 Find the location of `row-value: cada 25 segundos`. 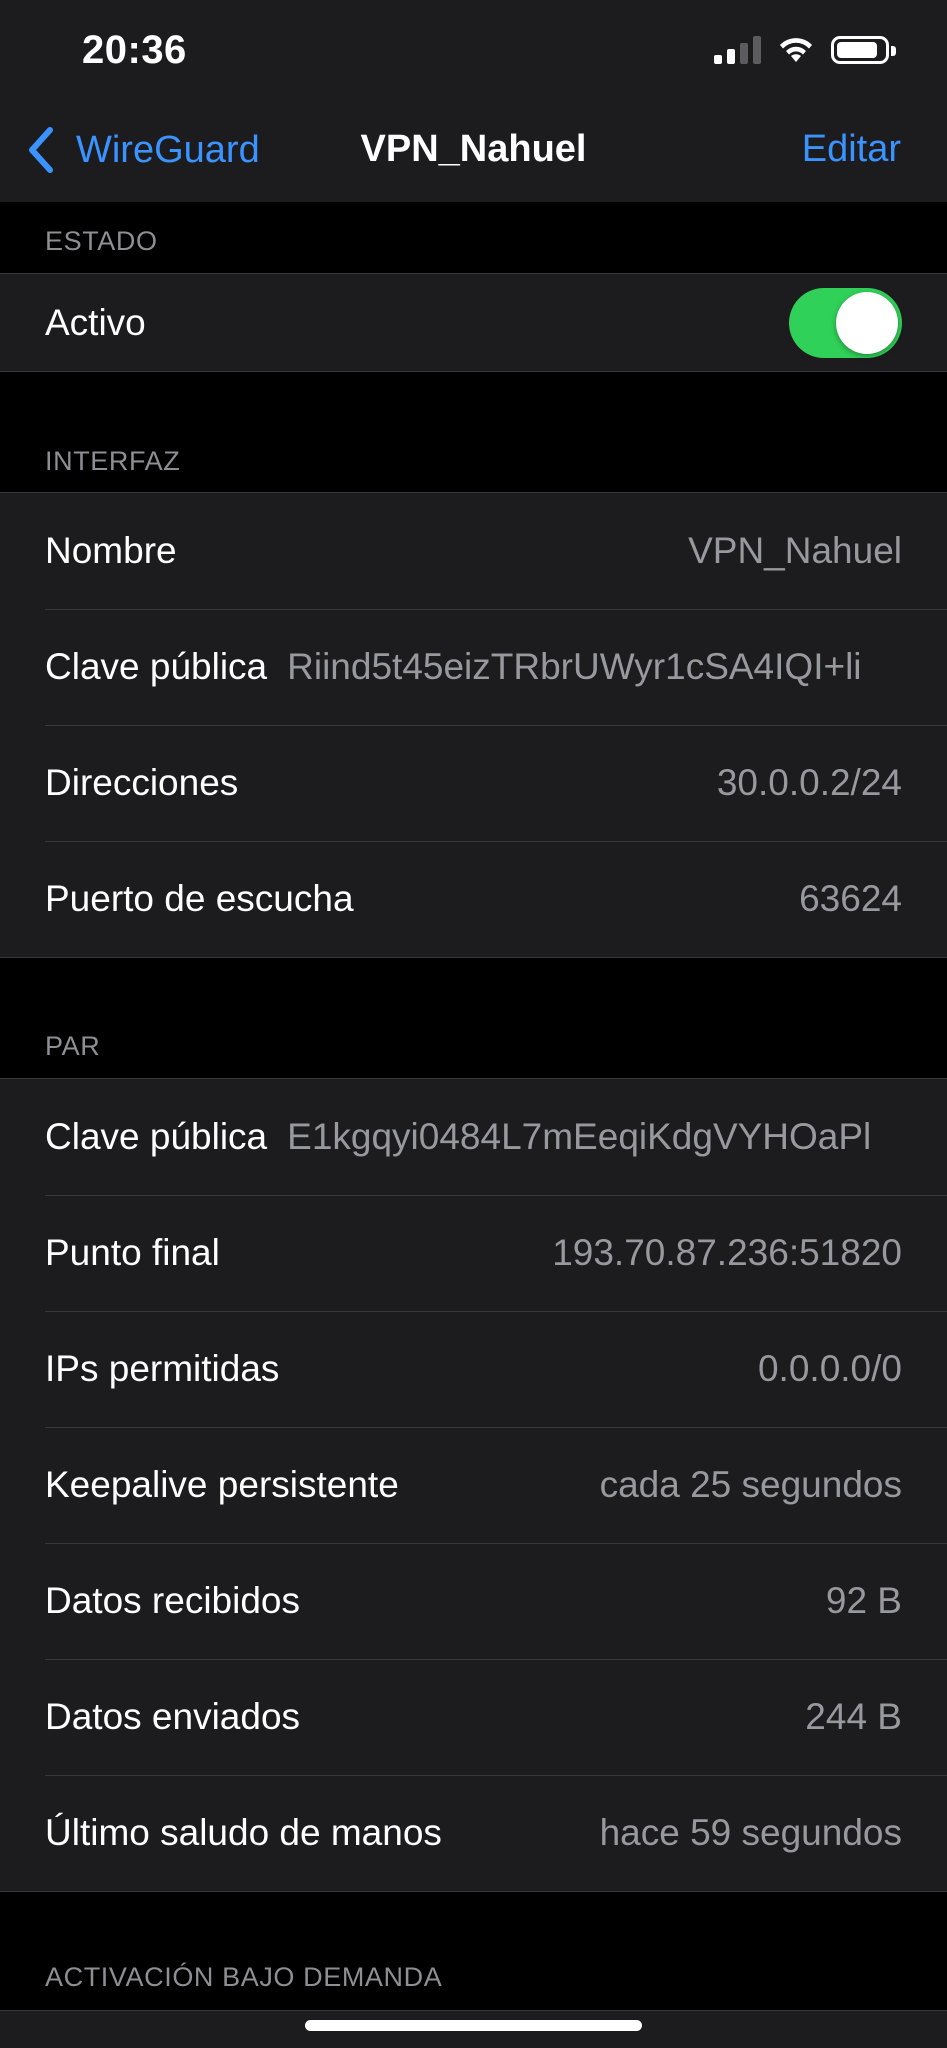

row-value: cada 25 segundos is located at coordinates (750, 1484).